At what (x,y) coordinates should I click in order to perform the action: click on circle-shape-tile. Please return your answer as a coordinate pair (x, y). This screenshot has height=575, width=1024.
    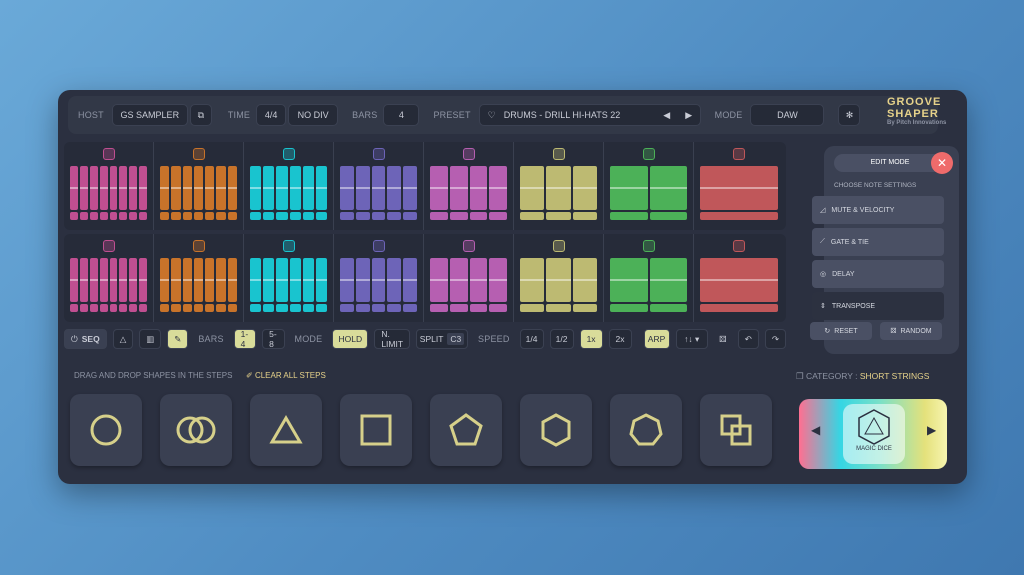
    Looking at the image, I should click on (106, 430).